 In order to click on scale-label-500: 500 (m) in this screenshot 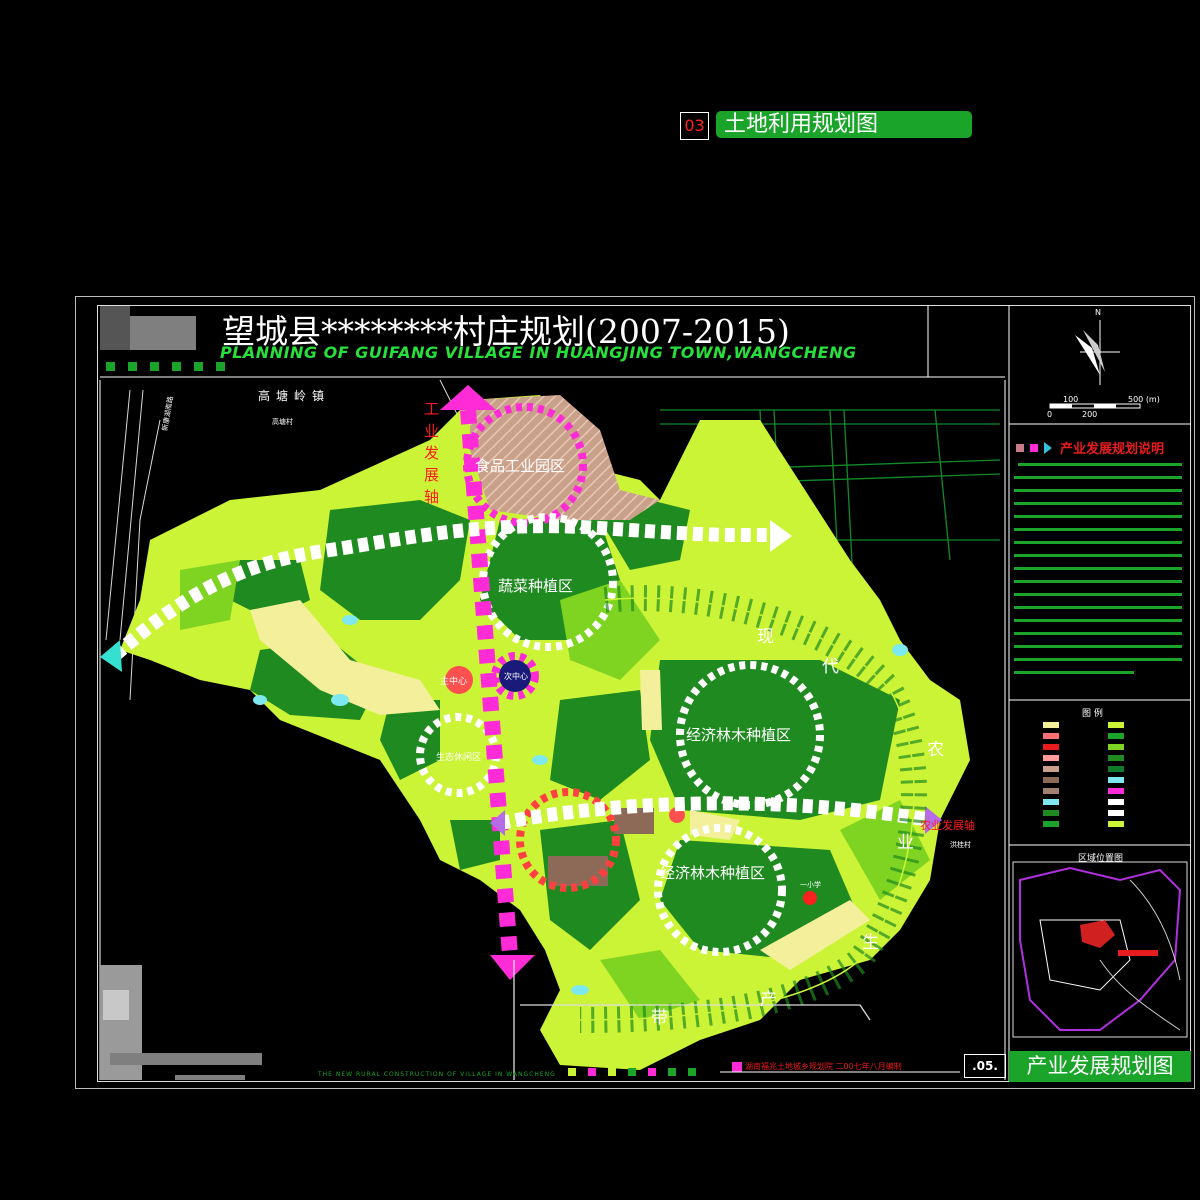, I will do `click(1144, 399)`.